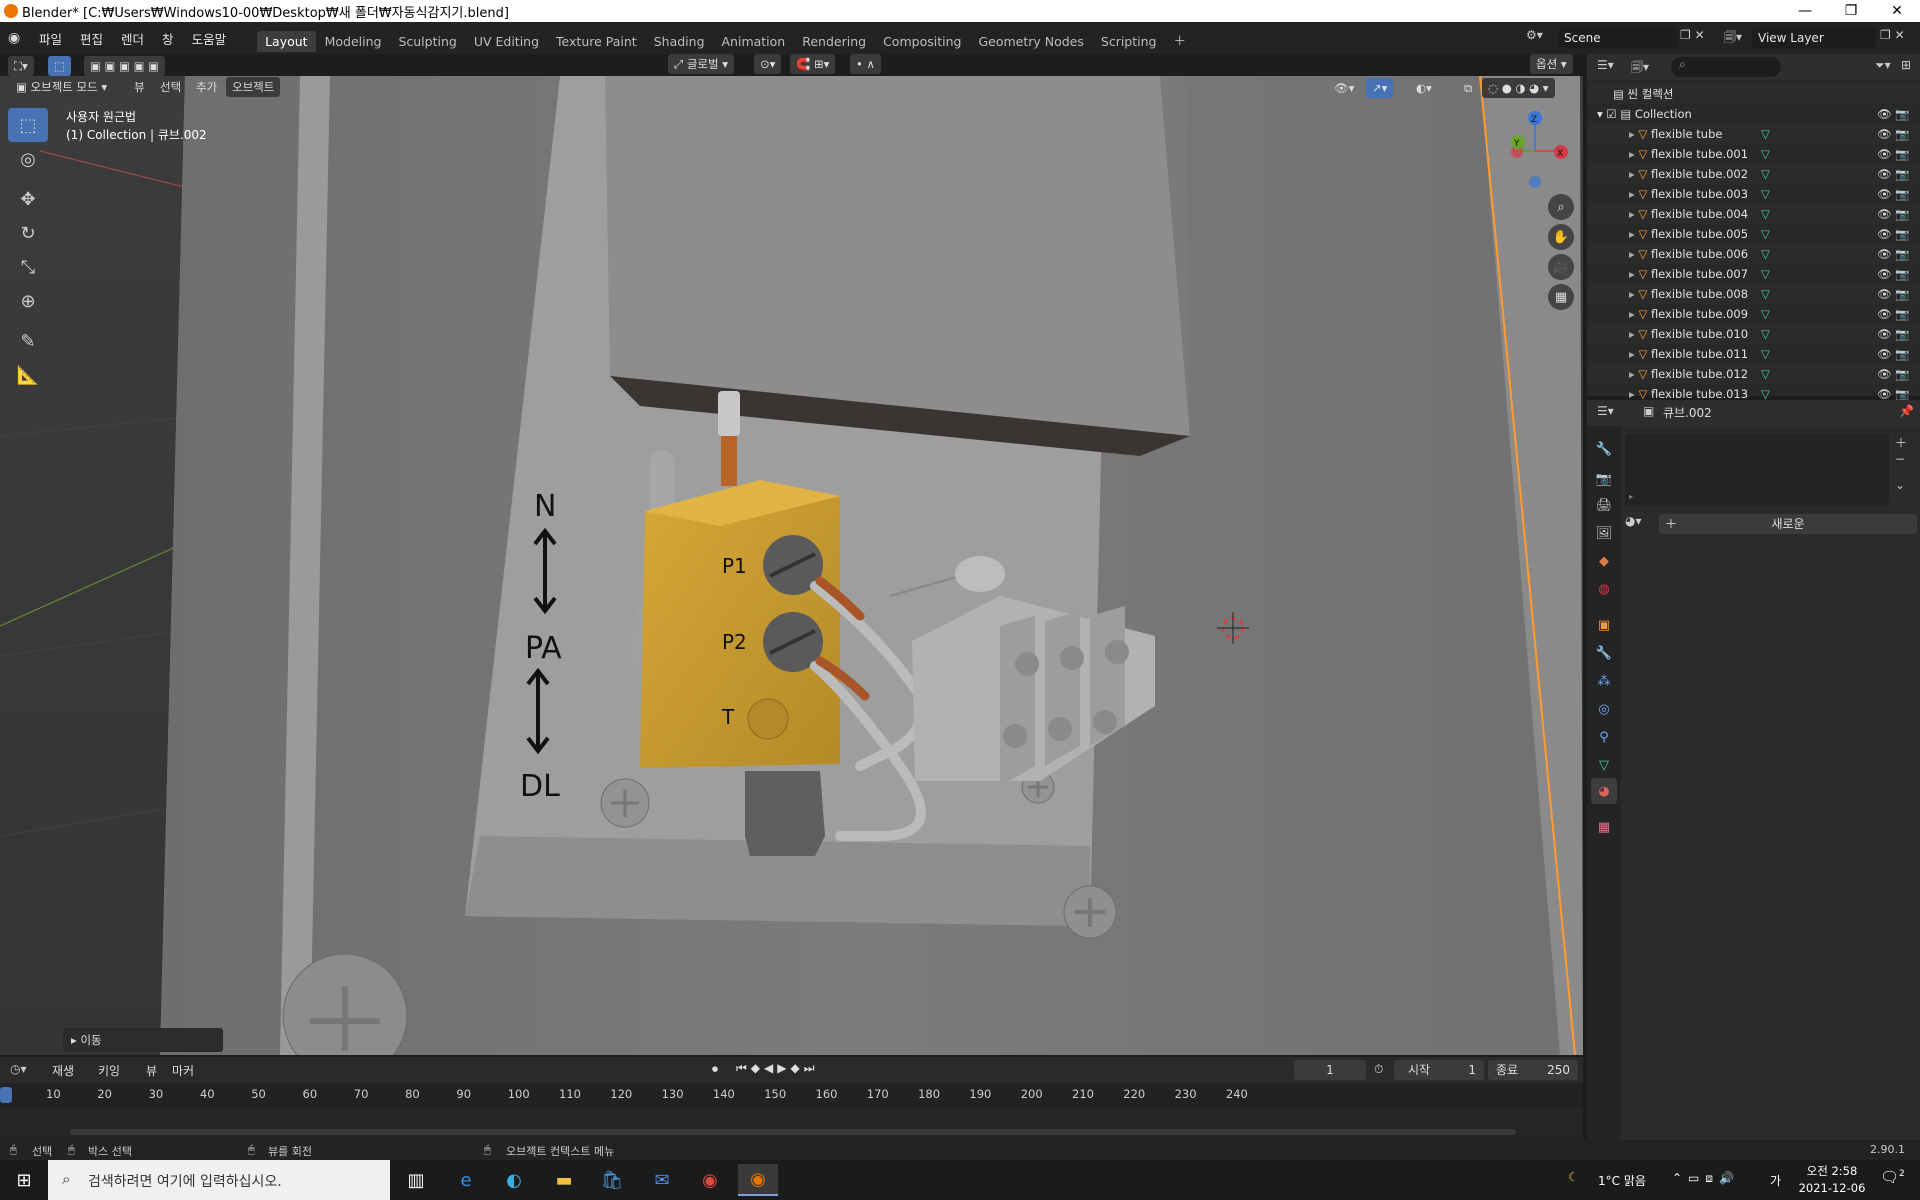 The image size is (1920, 1200). What do you see at coordinates (1692, 35) in the screenshot?
I see `new-scene-icon: ❐ ✕` at bounding box center [1692, 35].